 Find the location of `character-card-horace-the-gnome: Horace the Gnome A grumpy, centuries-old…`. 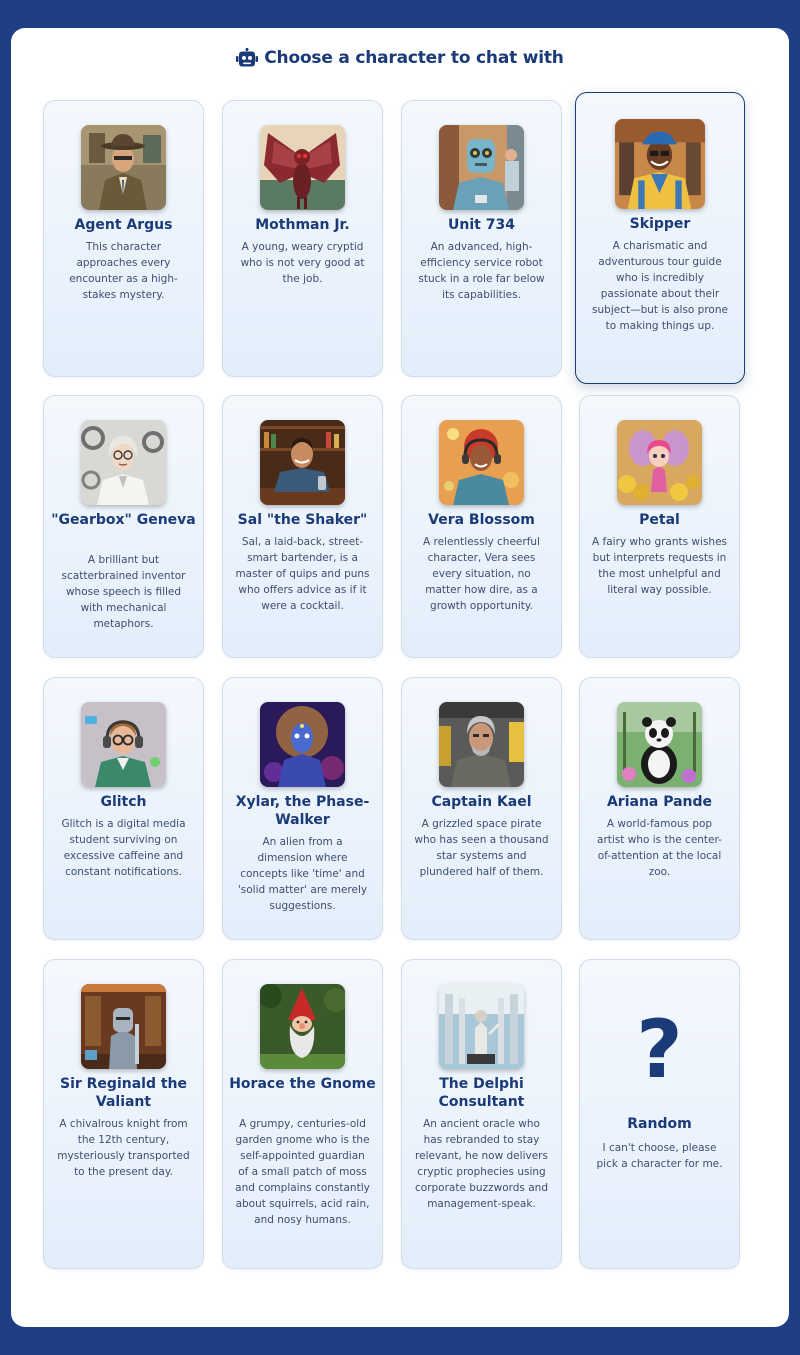

character-card-horace-the-gnome: Horace the Gnome A grumpy, centuries-old… is located at coordinates (302, 1114).